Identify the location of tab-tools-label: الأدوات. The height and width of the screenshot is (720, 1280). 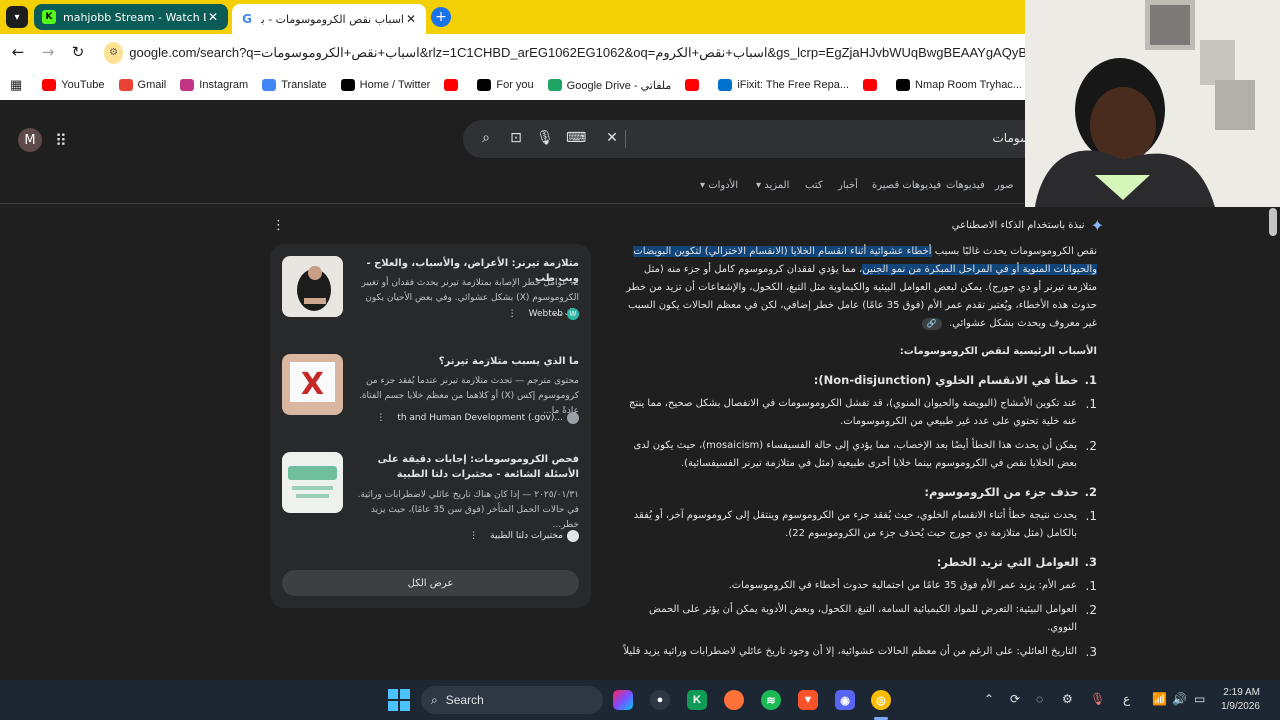
(723, 185).